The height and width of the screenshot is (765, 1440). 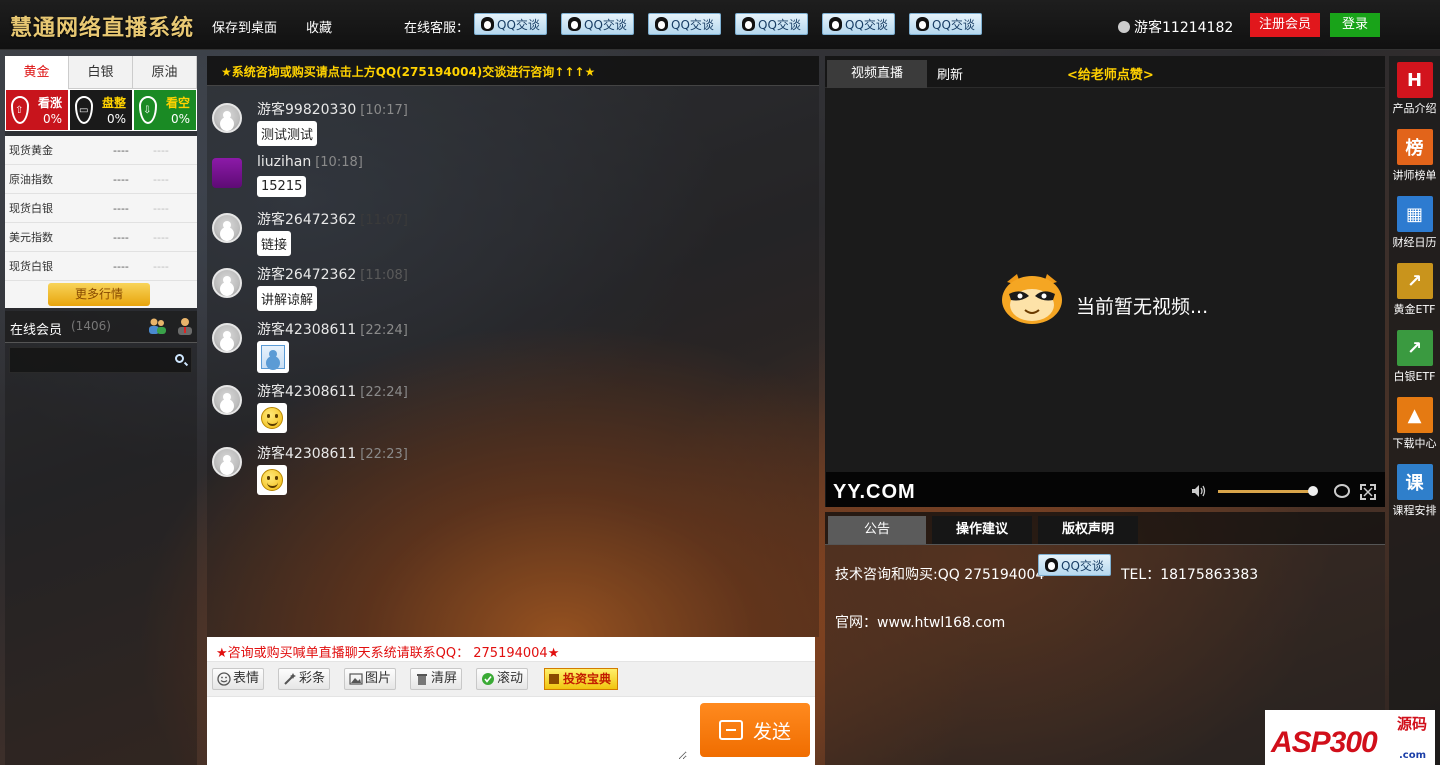 What do you see at coordinates (384, 220) in the screenshot?
I see `message-time: [11:07]` at bounding box center [384, 220].